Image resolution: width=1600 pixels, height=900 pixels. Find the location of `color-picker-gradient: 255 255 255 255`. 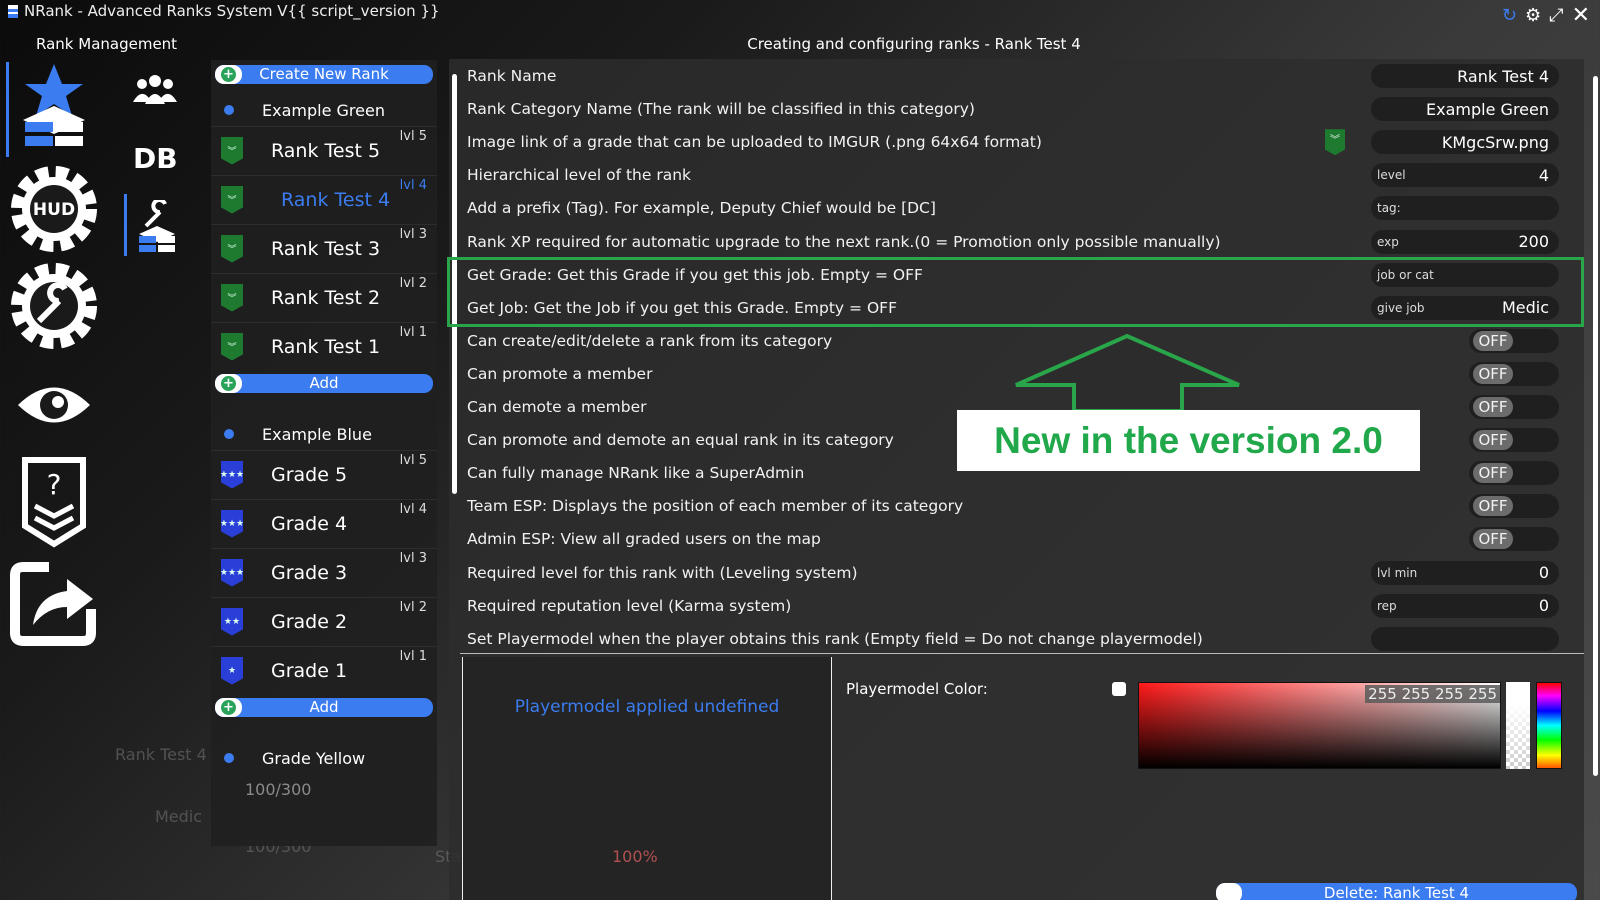

color-picker-gradient: 255 255 255 255 is located at coordinates (1319, 725).